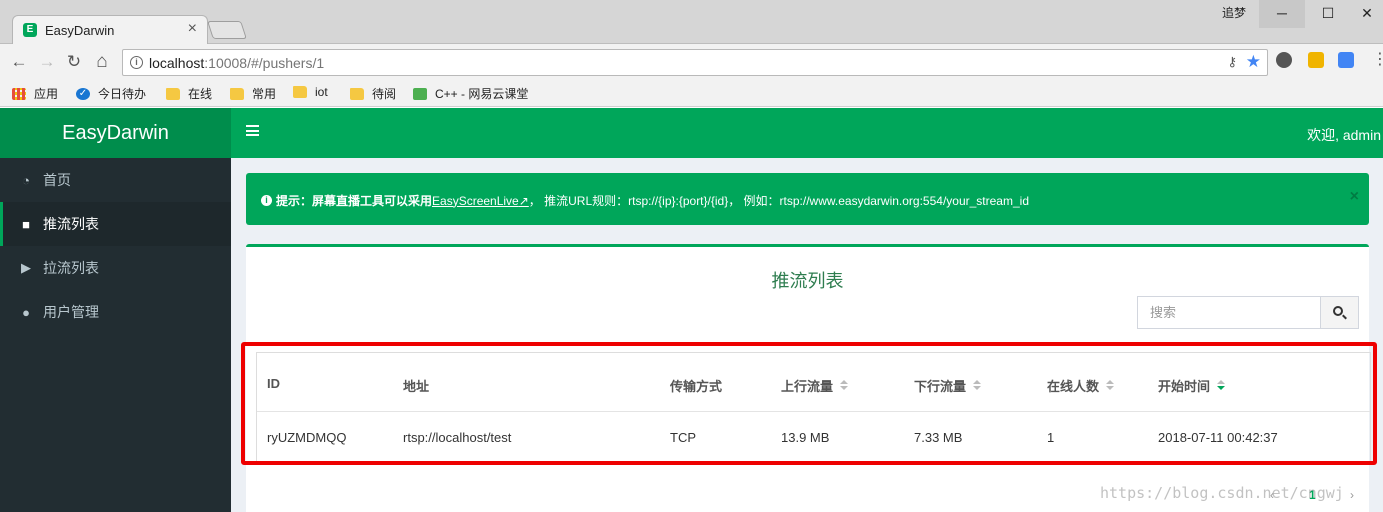  What do you see at coordinates (482, 94) in the screenshot?
I see `bookmark-label: C++ - 网易云课堂` at bounding box center [482, 94].